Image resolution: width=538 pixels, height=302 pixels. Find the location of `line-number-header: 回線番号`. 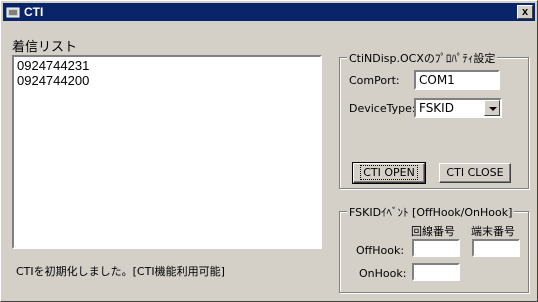

line-number-header: 回線番号 is located at coordinates (433, 231).